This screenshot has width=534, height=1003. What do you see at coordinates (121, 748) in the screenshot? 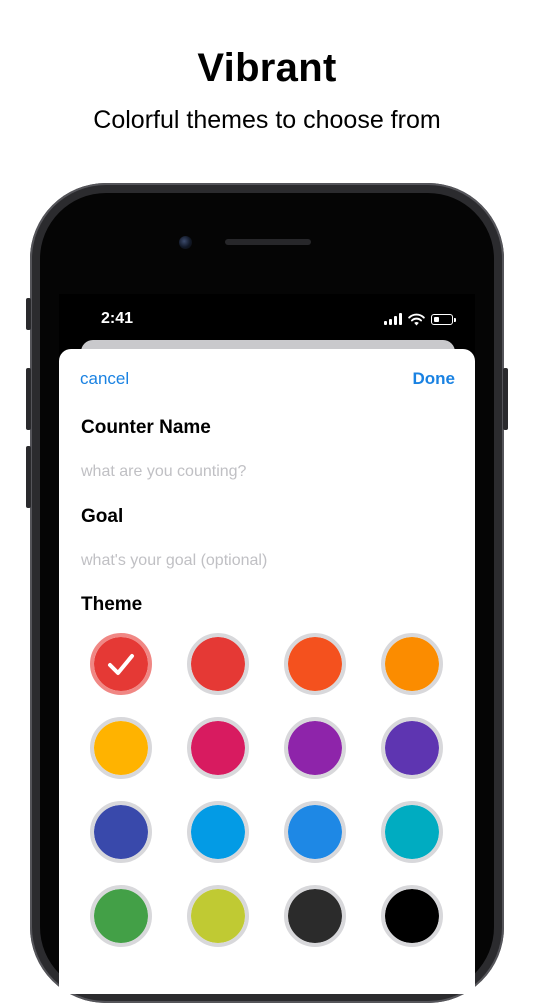
I see `theme-swatch-amber` at bounding box center [121, 748].